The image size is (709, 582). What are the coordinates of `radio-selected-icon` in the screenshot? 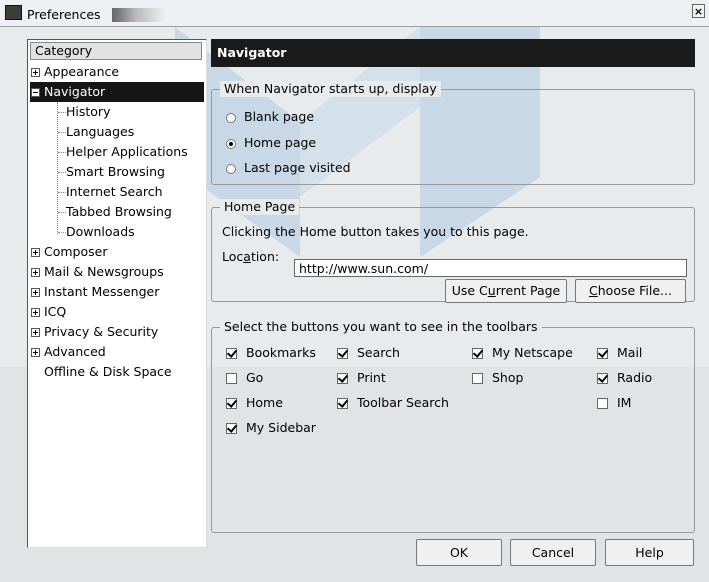 It's located at (231, 143).